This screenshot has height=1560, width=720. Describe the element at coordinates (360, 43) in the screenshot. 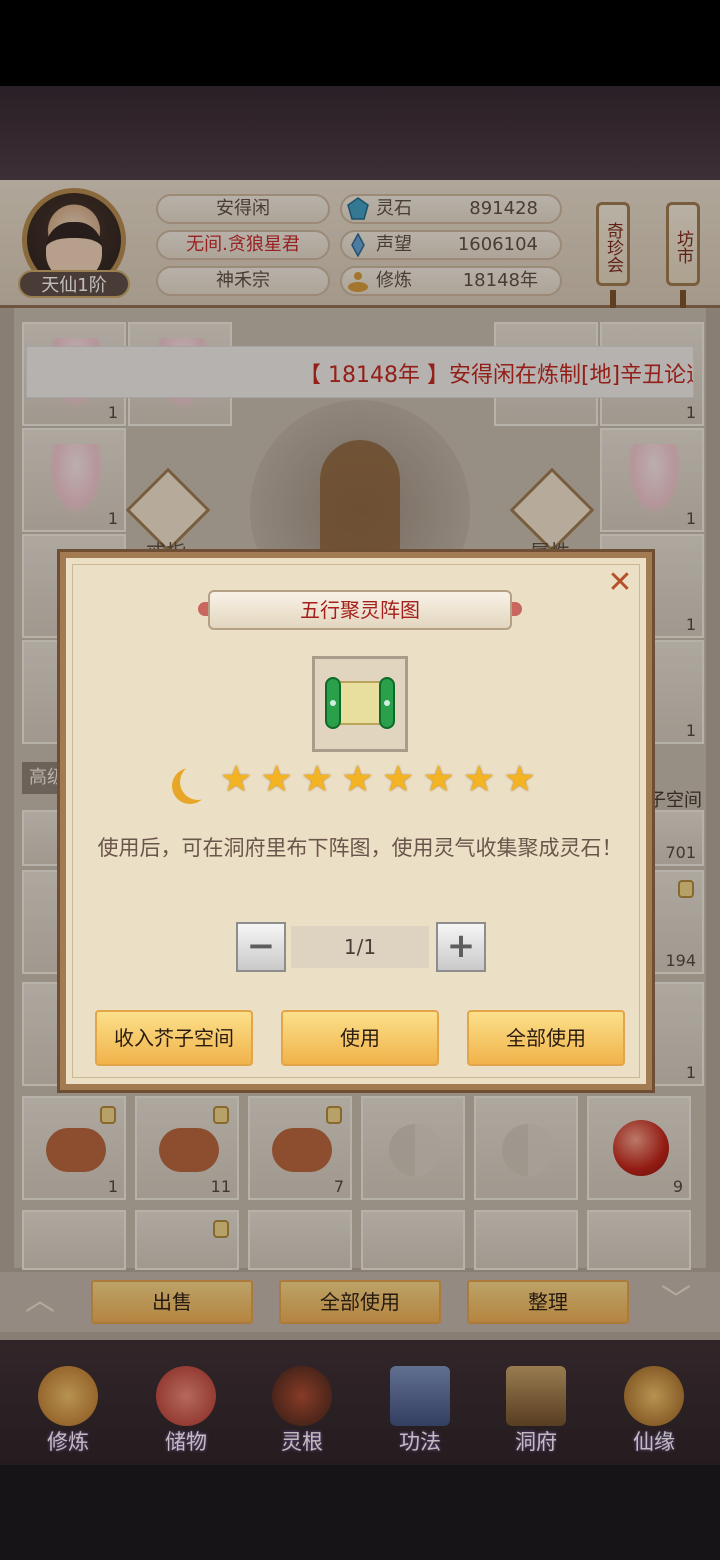

I see `status-bar-area` at that location.